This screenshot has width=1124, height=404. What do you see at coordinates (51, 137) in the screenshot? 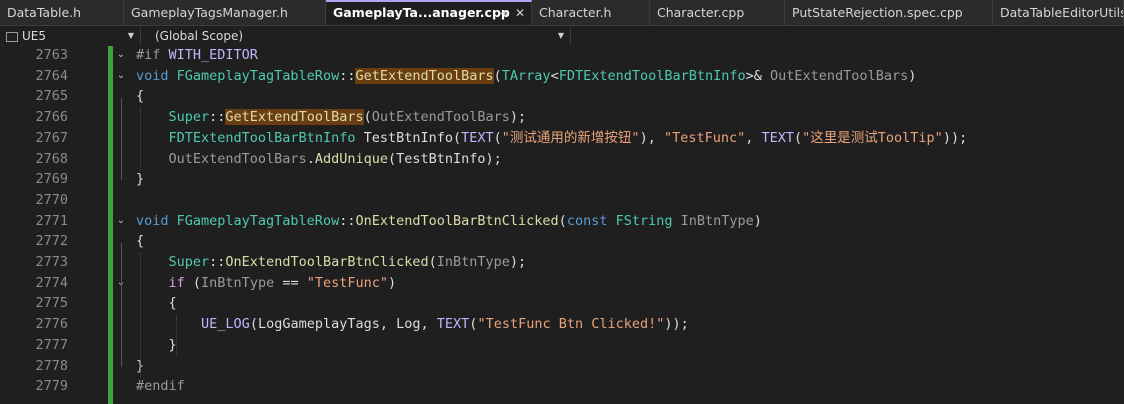
I see `line-number: 2767` at bounding box center [51, 137].